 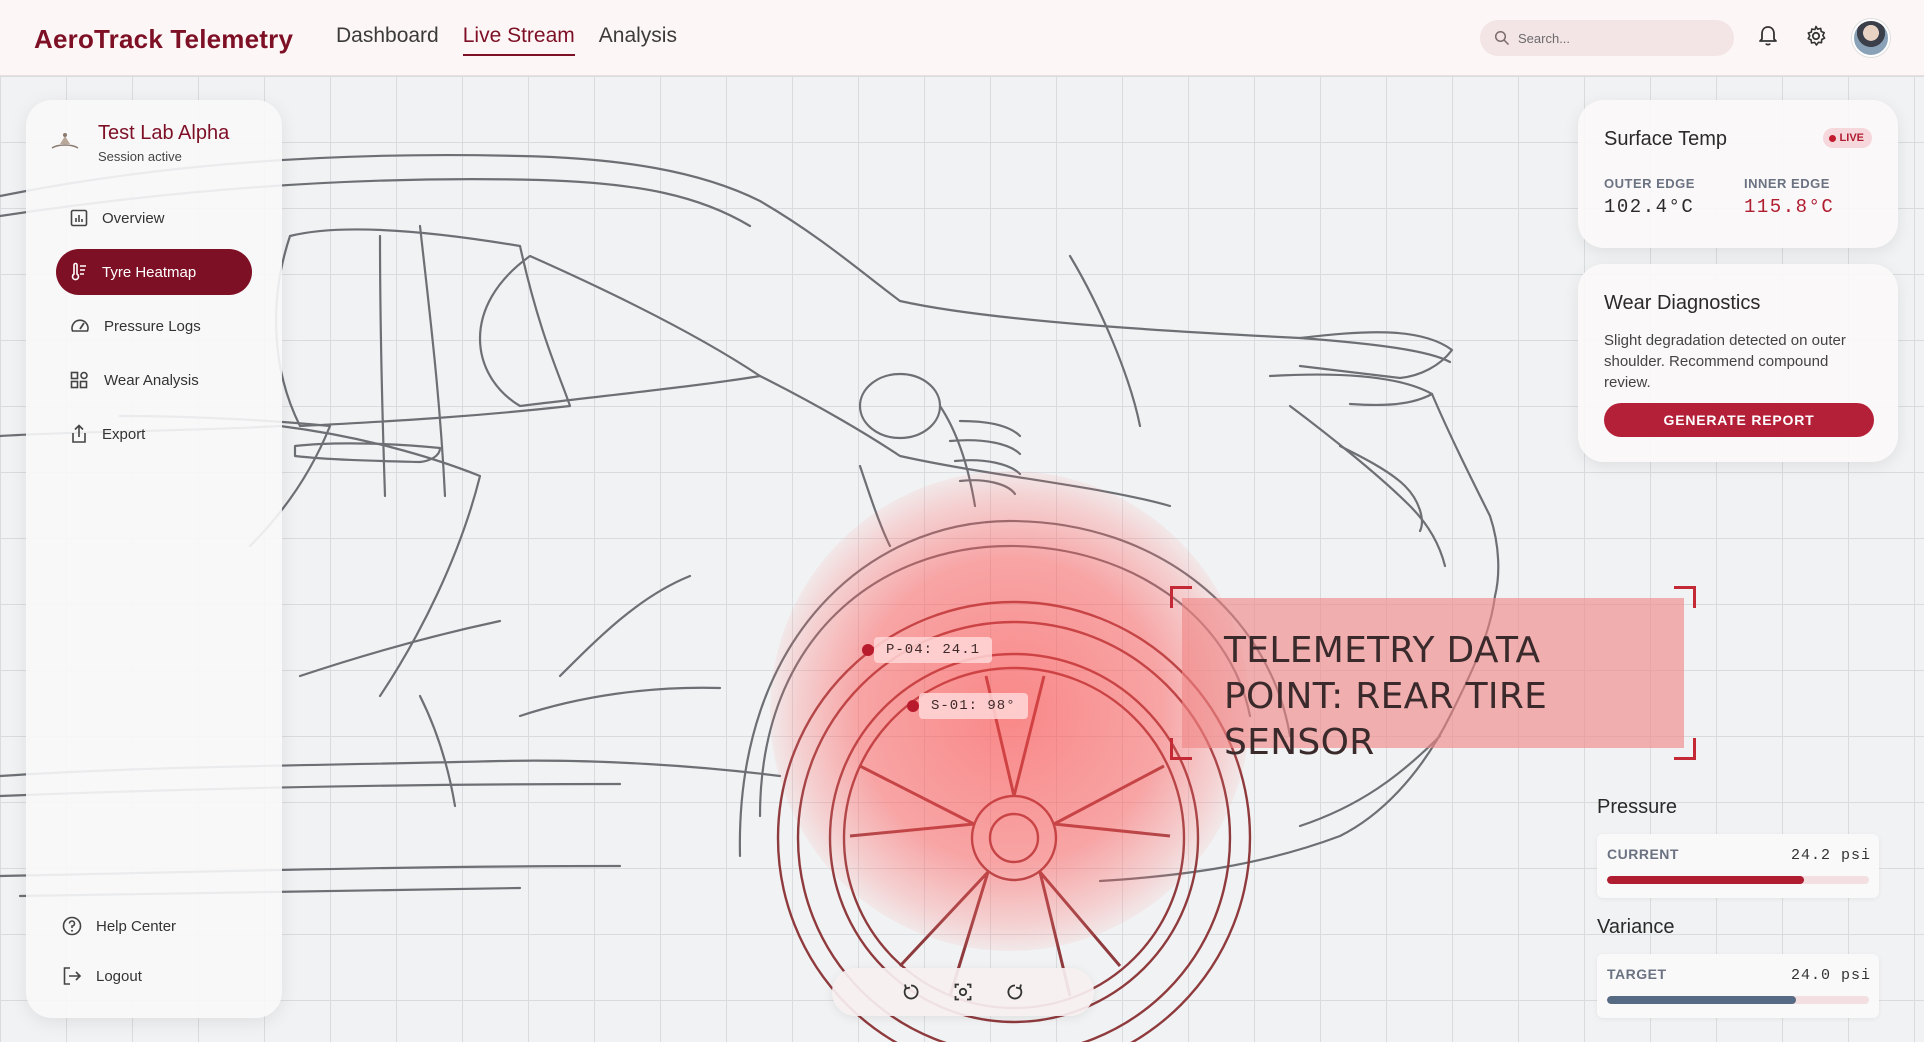 I want to click on gear-icon, so click(x=1816, y=36).